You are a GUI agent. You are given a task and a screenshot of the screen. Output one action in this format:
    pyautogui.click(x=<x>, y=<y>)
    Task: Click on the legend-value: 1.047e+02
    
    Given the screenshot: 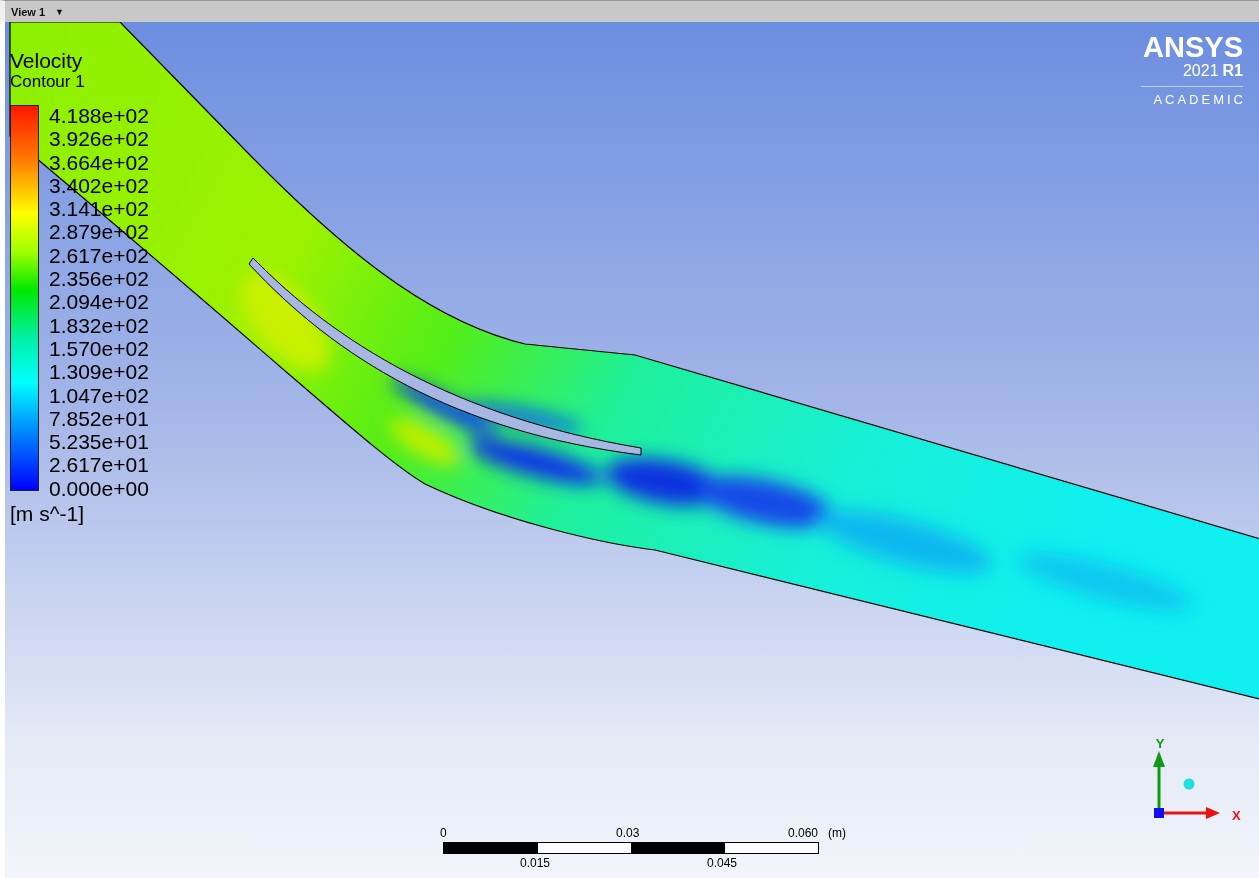 What is the action you would take?
    pyautogui.click(x=99, y=395)
    